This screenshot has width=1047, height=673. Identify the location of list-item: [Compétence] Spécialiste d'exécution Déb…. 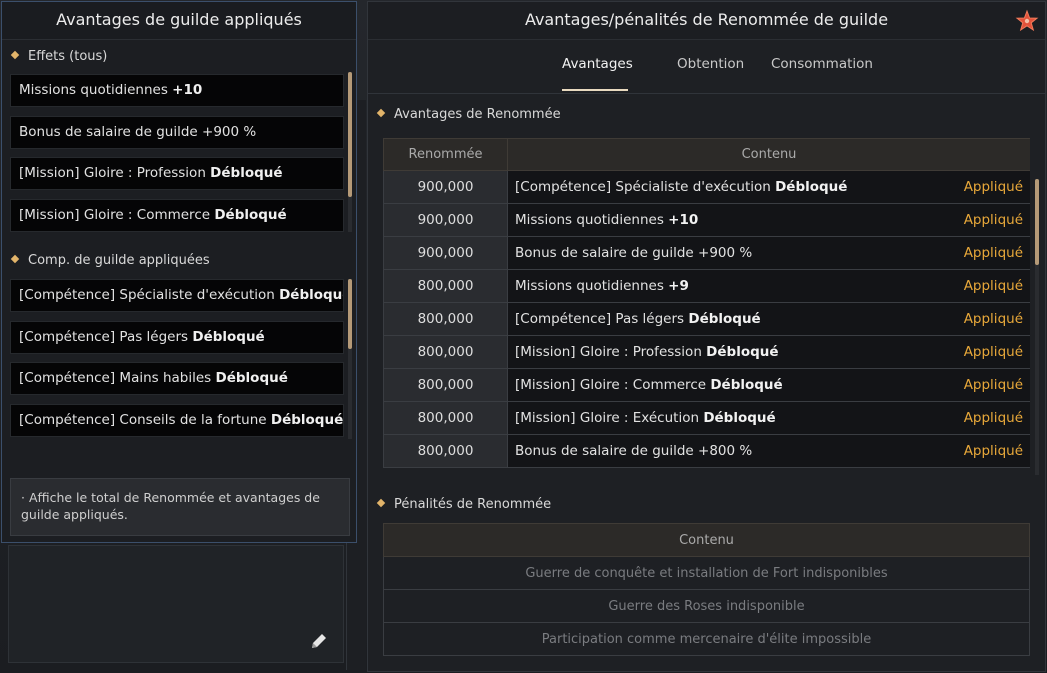
(177, 295).